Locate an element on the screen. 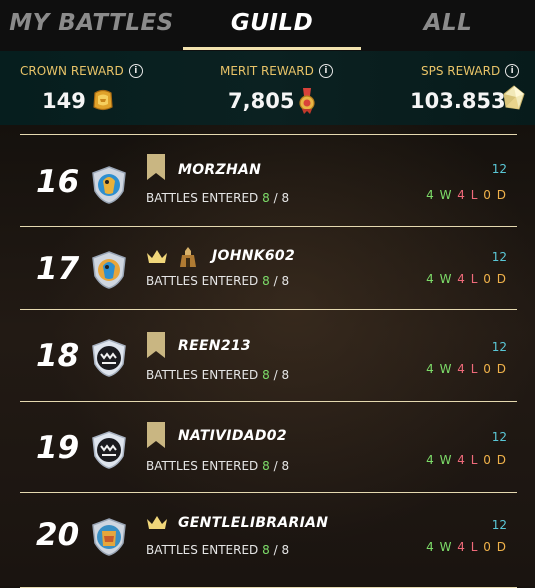 The image size is (535, 588). player-name: GENTLELIBRARIAN is located at coordinates (253, 523).